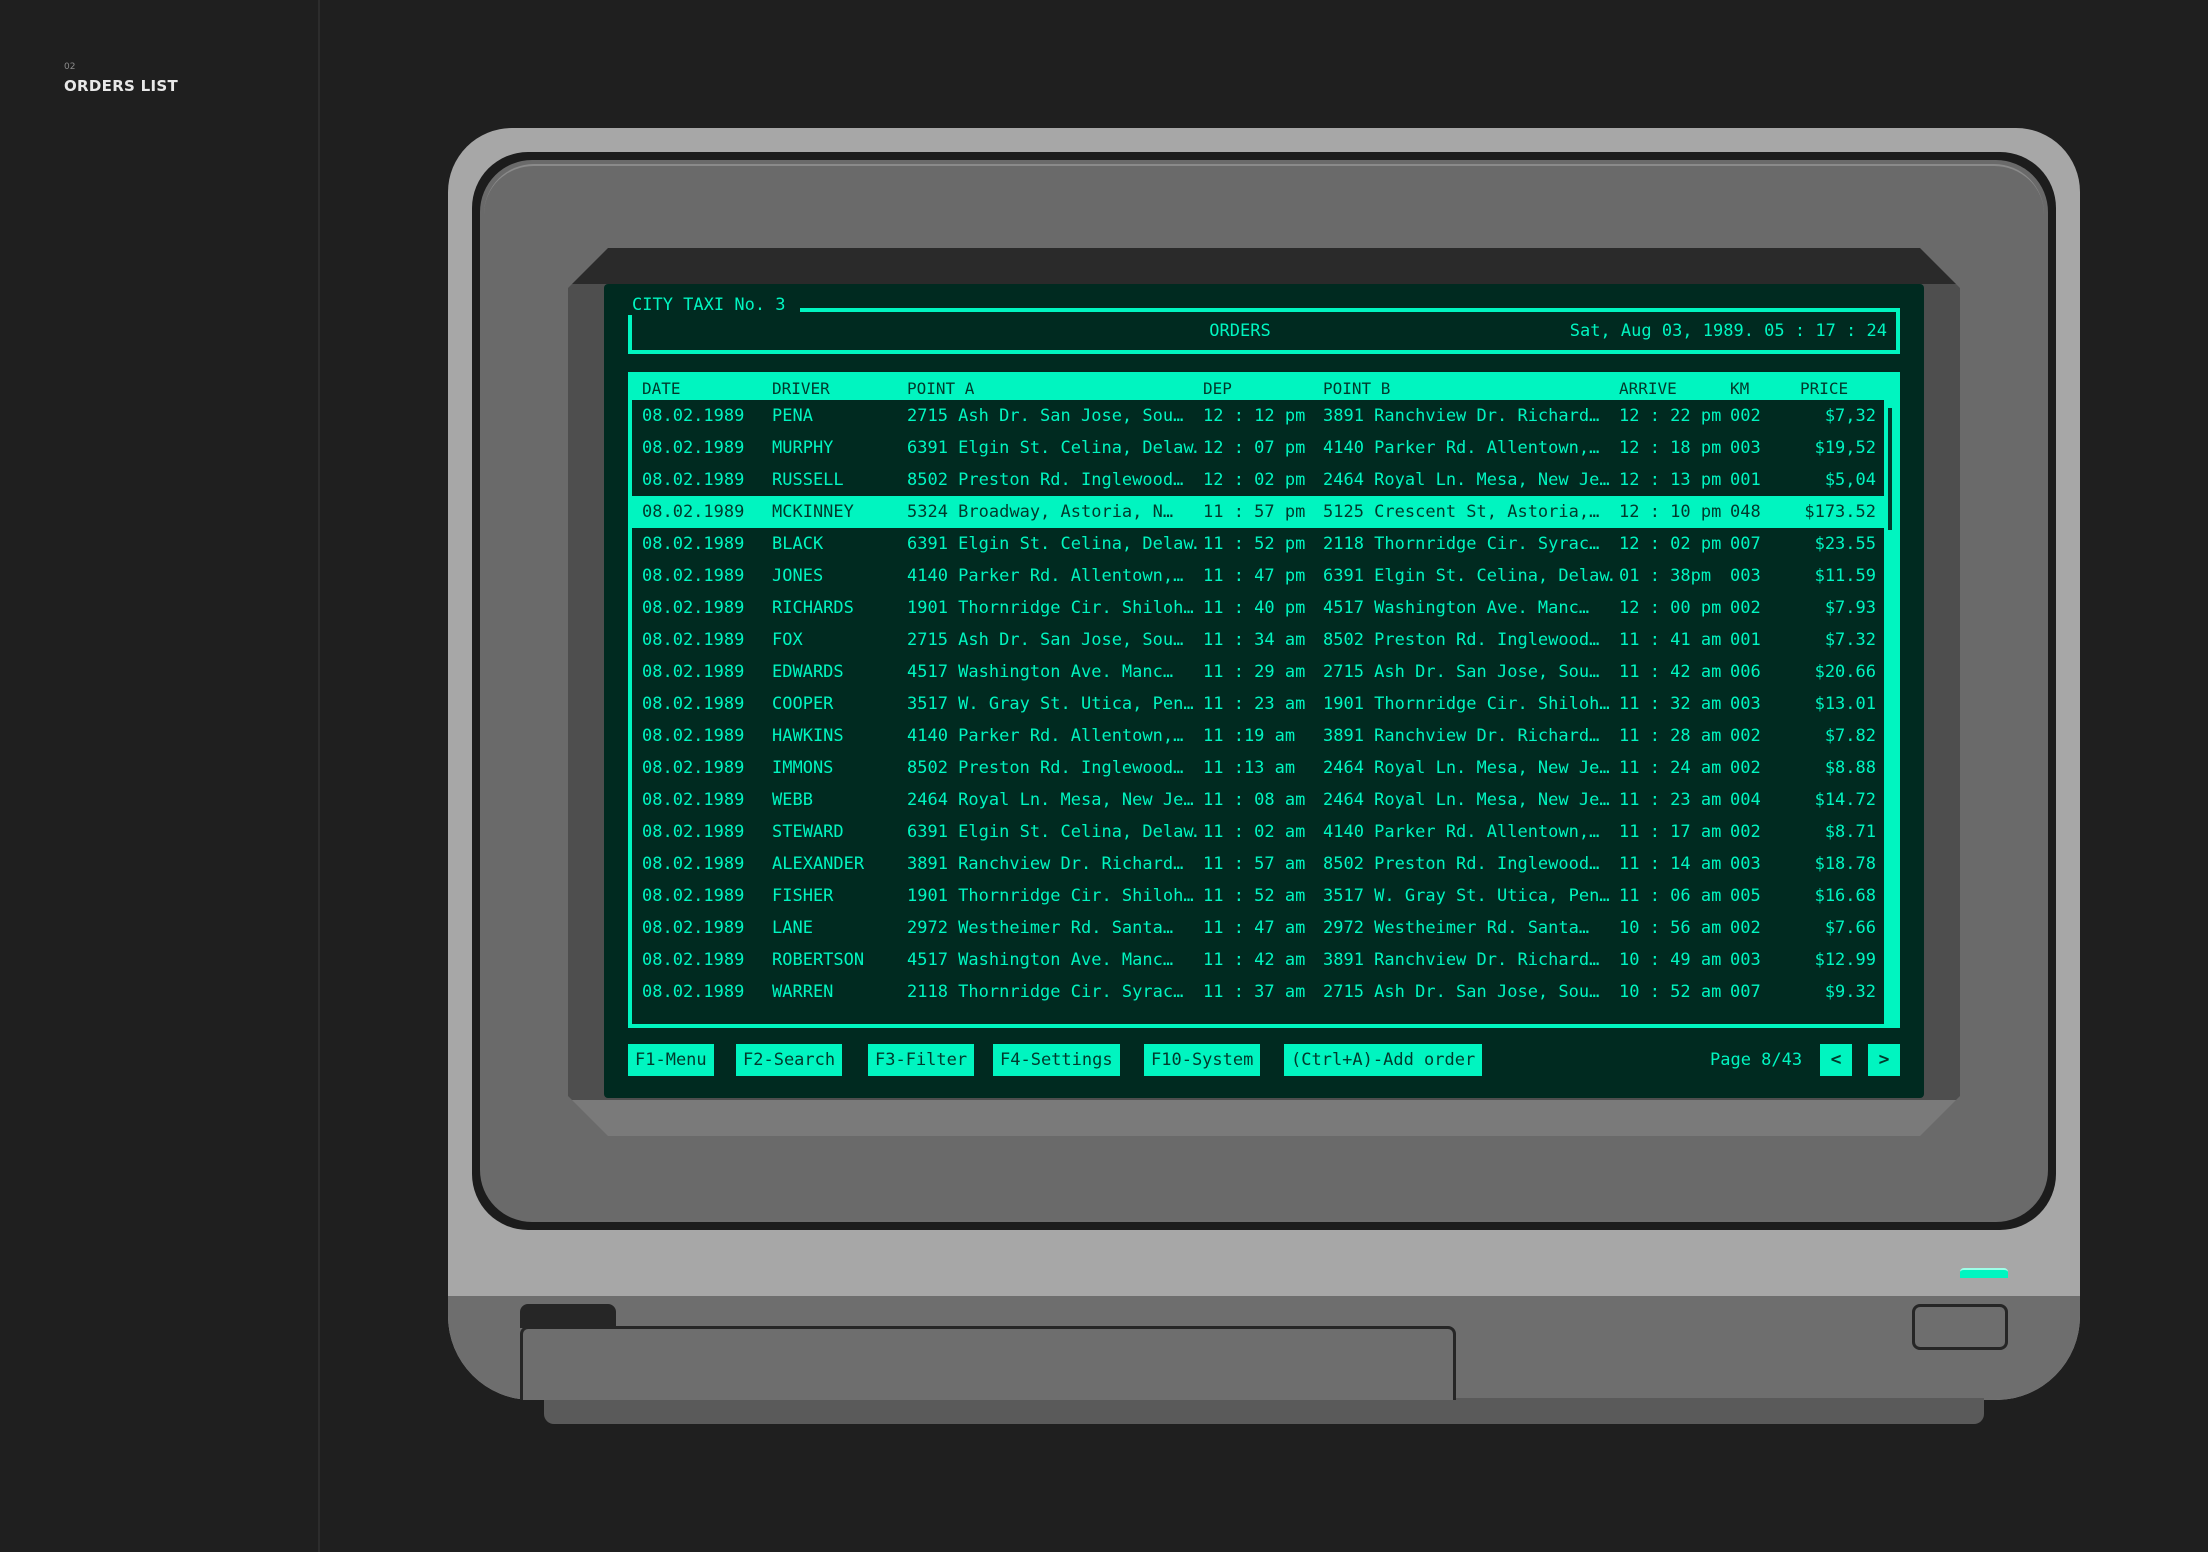  Describe the element at coordinates (1670, 672) in the screenshot. I see `cell-arrive: 11 : 42 am` at that location.